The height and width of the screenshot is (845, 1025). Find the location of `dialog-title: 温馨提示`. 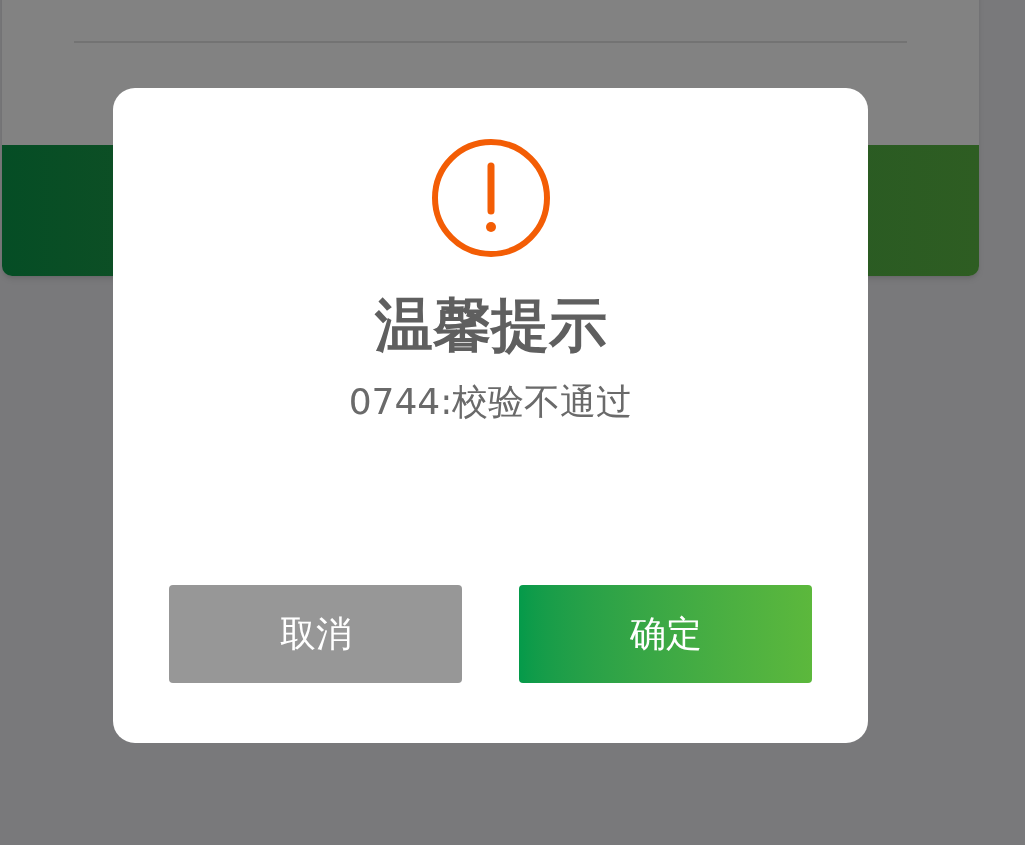

dialog-title: 温馨提示 is located at coordinates (490, 325).